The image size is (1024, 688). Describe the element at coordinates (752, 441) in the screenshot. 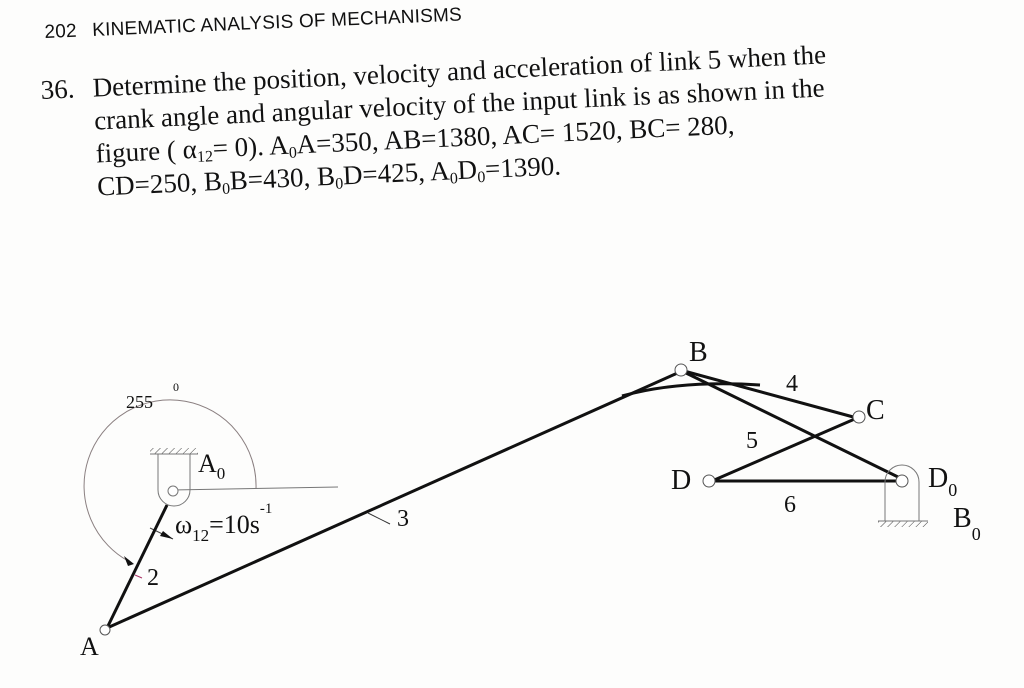

I see `label-link-5: 5` at that location.